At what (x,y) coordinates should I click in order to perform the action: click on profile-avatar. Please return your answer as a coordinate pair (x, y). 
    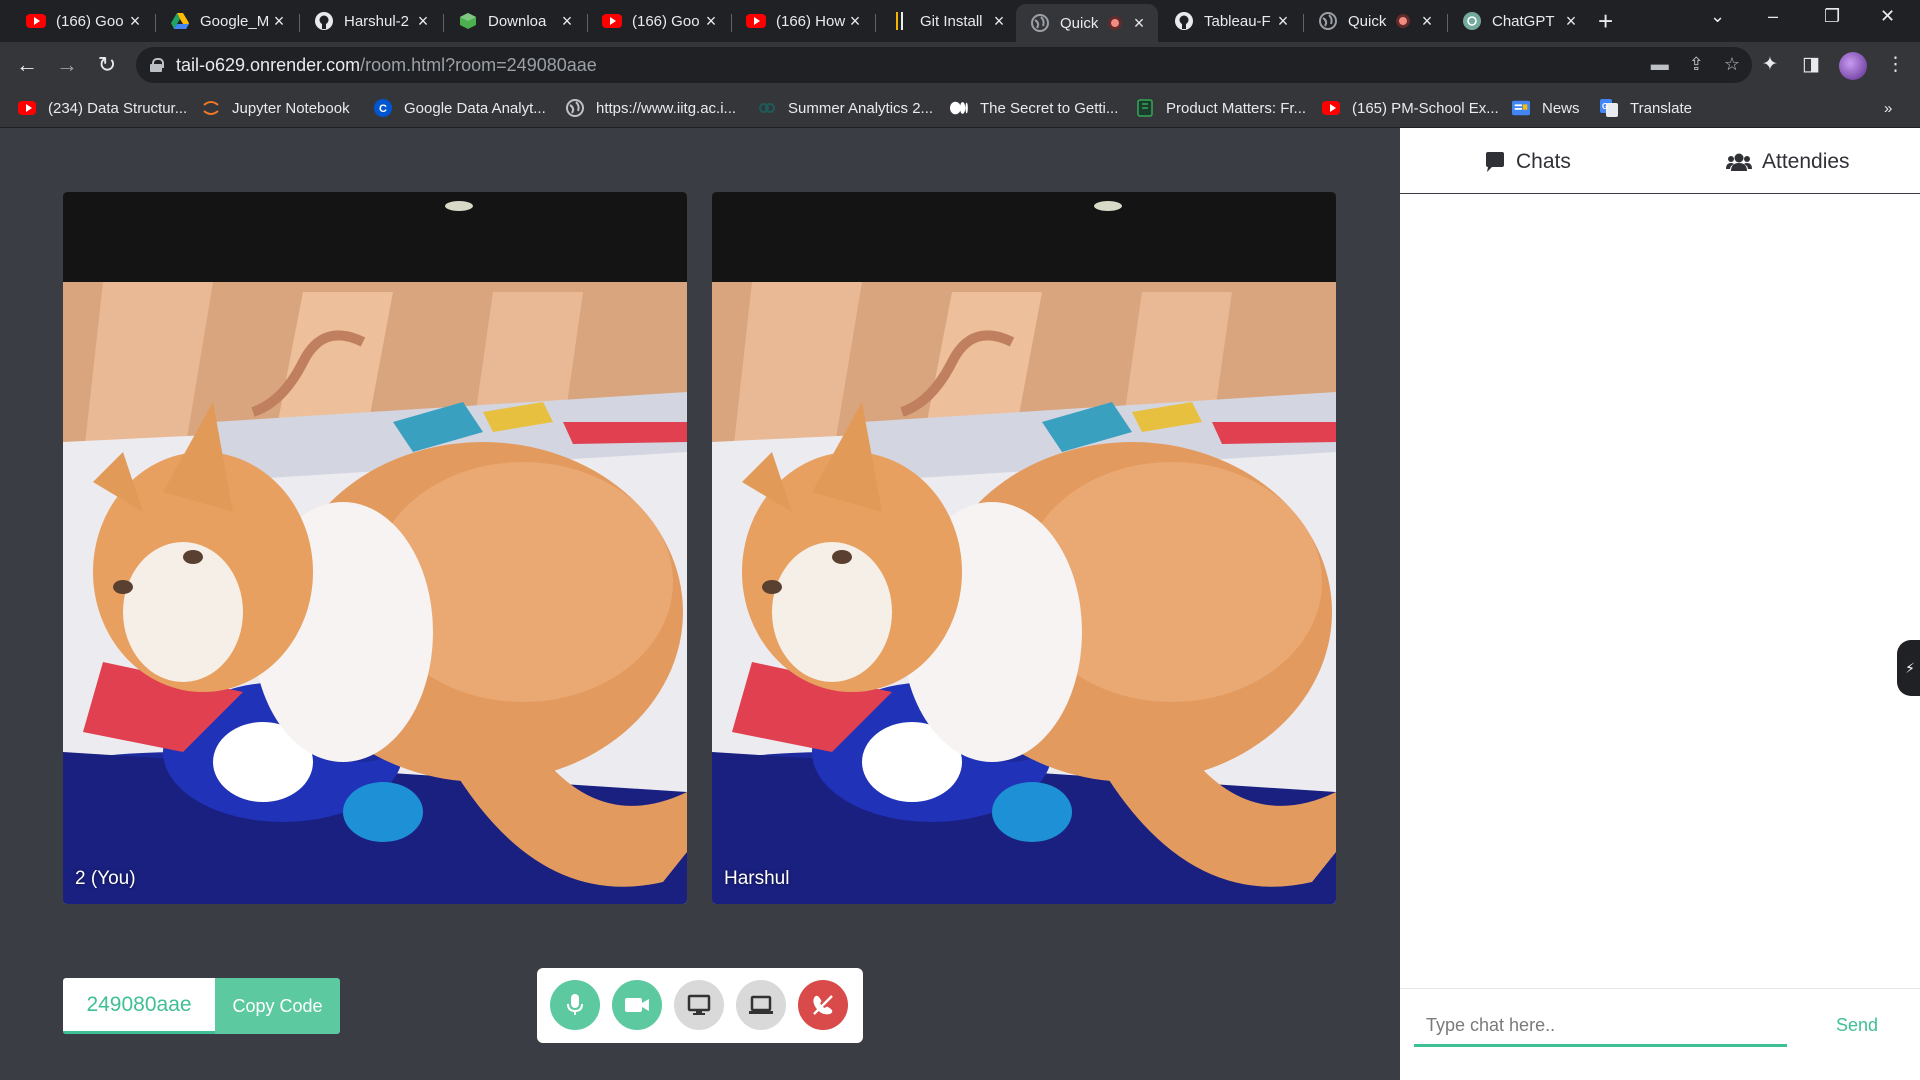
    Looking at the image, I should click on (1853, 66).